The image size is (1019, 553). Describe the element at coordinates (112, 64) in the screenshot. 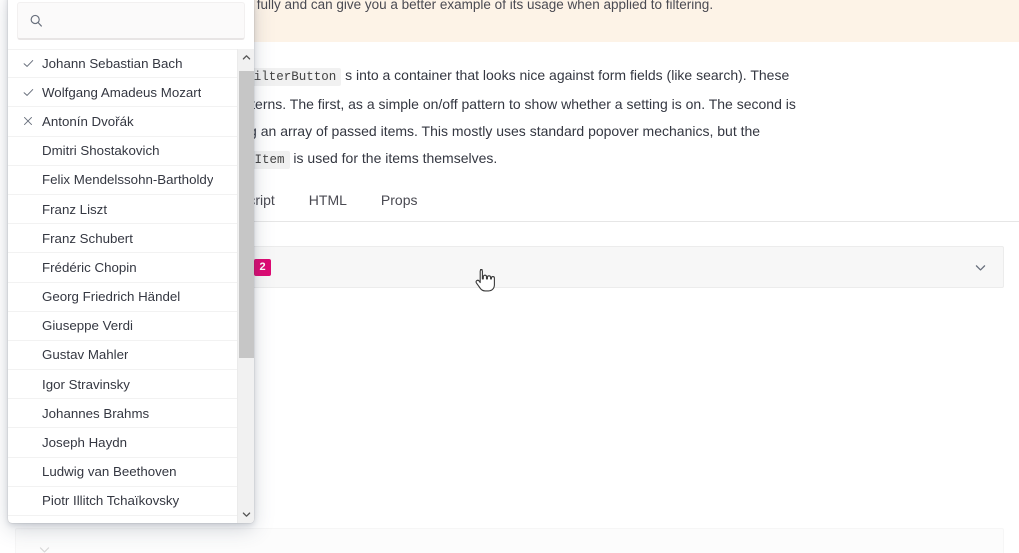

I see `list-item-label: Johann Sebastian Bach` at that location.